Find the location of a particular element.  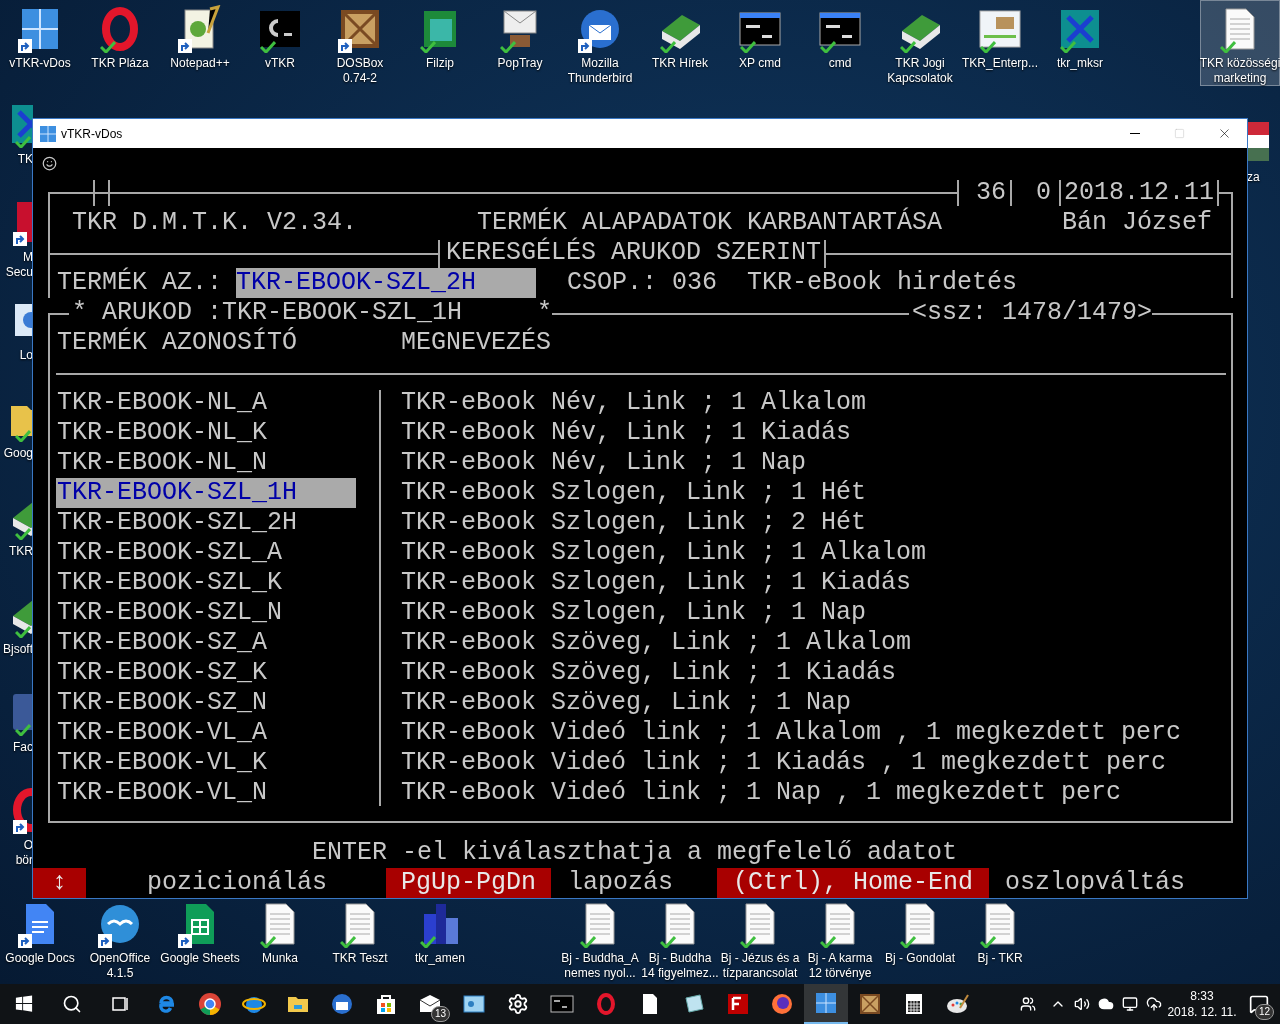

product-code-cell: TKR-EBOOK-NL_N is located at coordinates (206, 463).